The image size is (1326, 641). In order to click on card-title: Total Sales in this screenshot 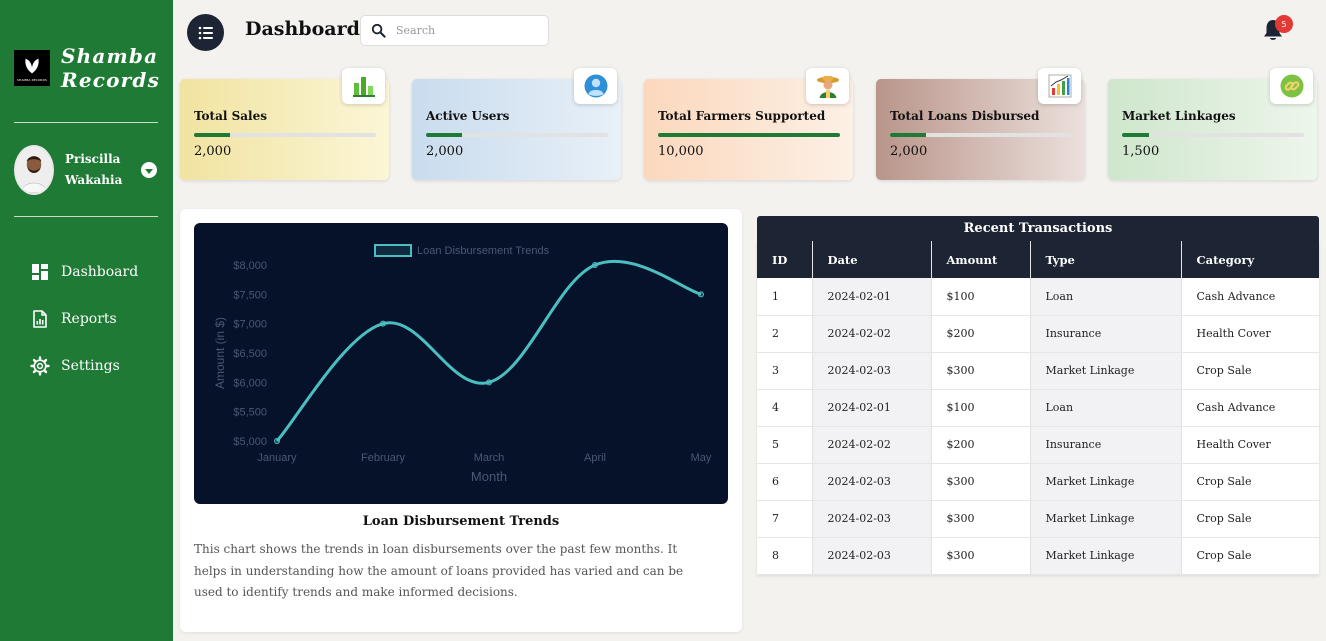, I will do `click(231, 116)`.